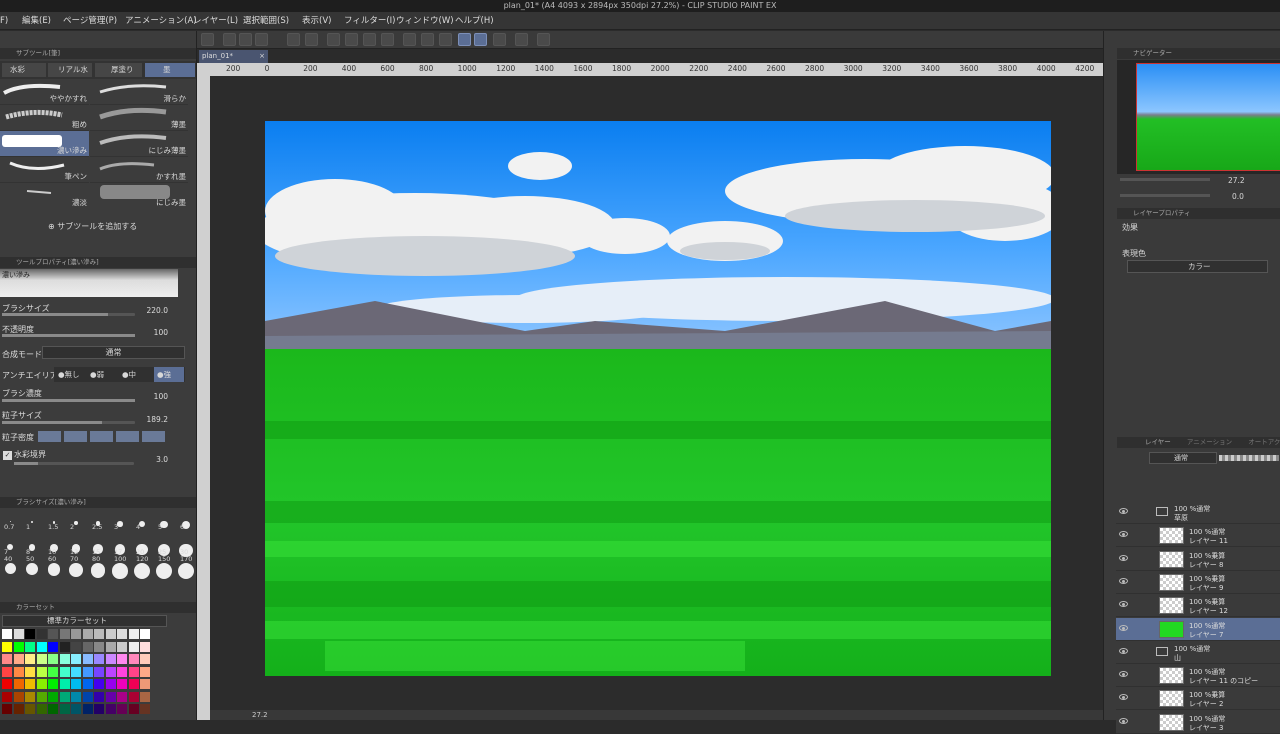 The image size is (1280, 734). Describe the element at coordinates (98, 522) in the screenshot. I see `brush-size-preset: 2.5` at that location.